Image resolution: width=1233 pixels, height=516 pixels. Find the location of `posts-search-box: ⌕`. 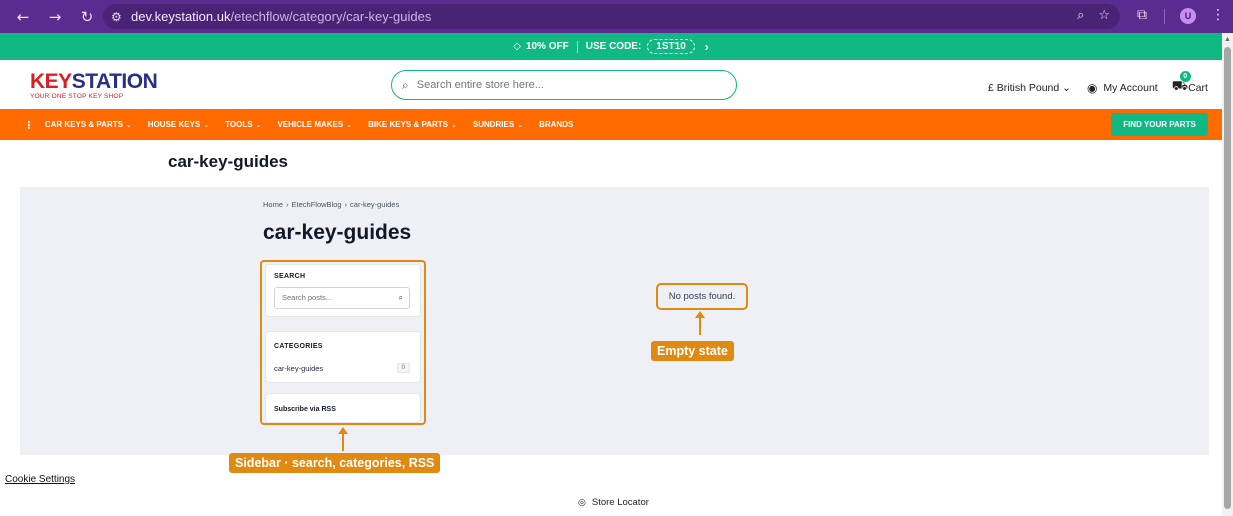

posts-search-box: ⌕ is located at coordinates (342, 298).